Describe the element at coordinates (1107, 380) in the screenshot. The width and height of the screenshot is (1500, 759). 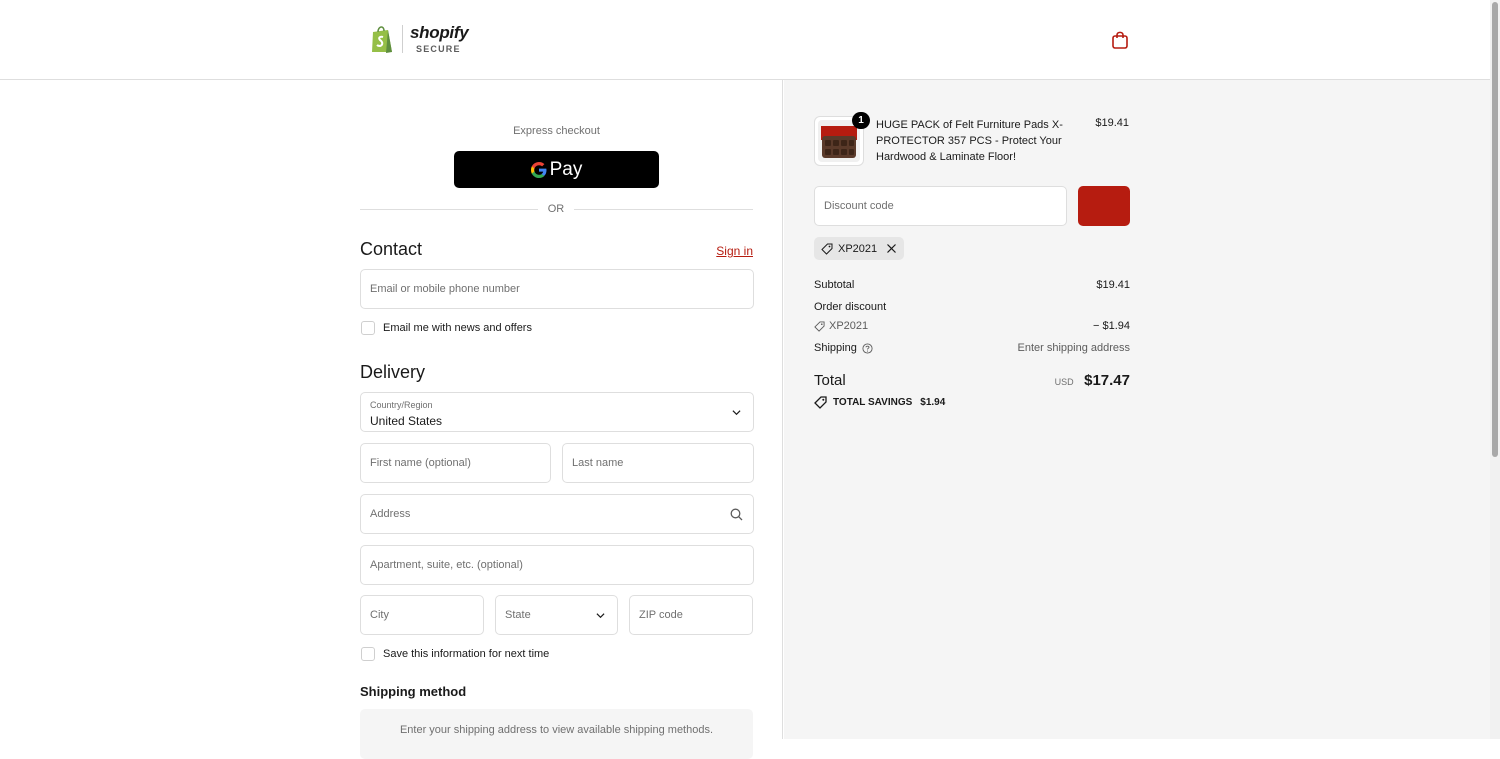
I see `total-value: $17.47` at that location.